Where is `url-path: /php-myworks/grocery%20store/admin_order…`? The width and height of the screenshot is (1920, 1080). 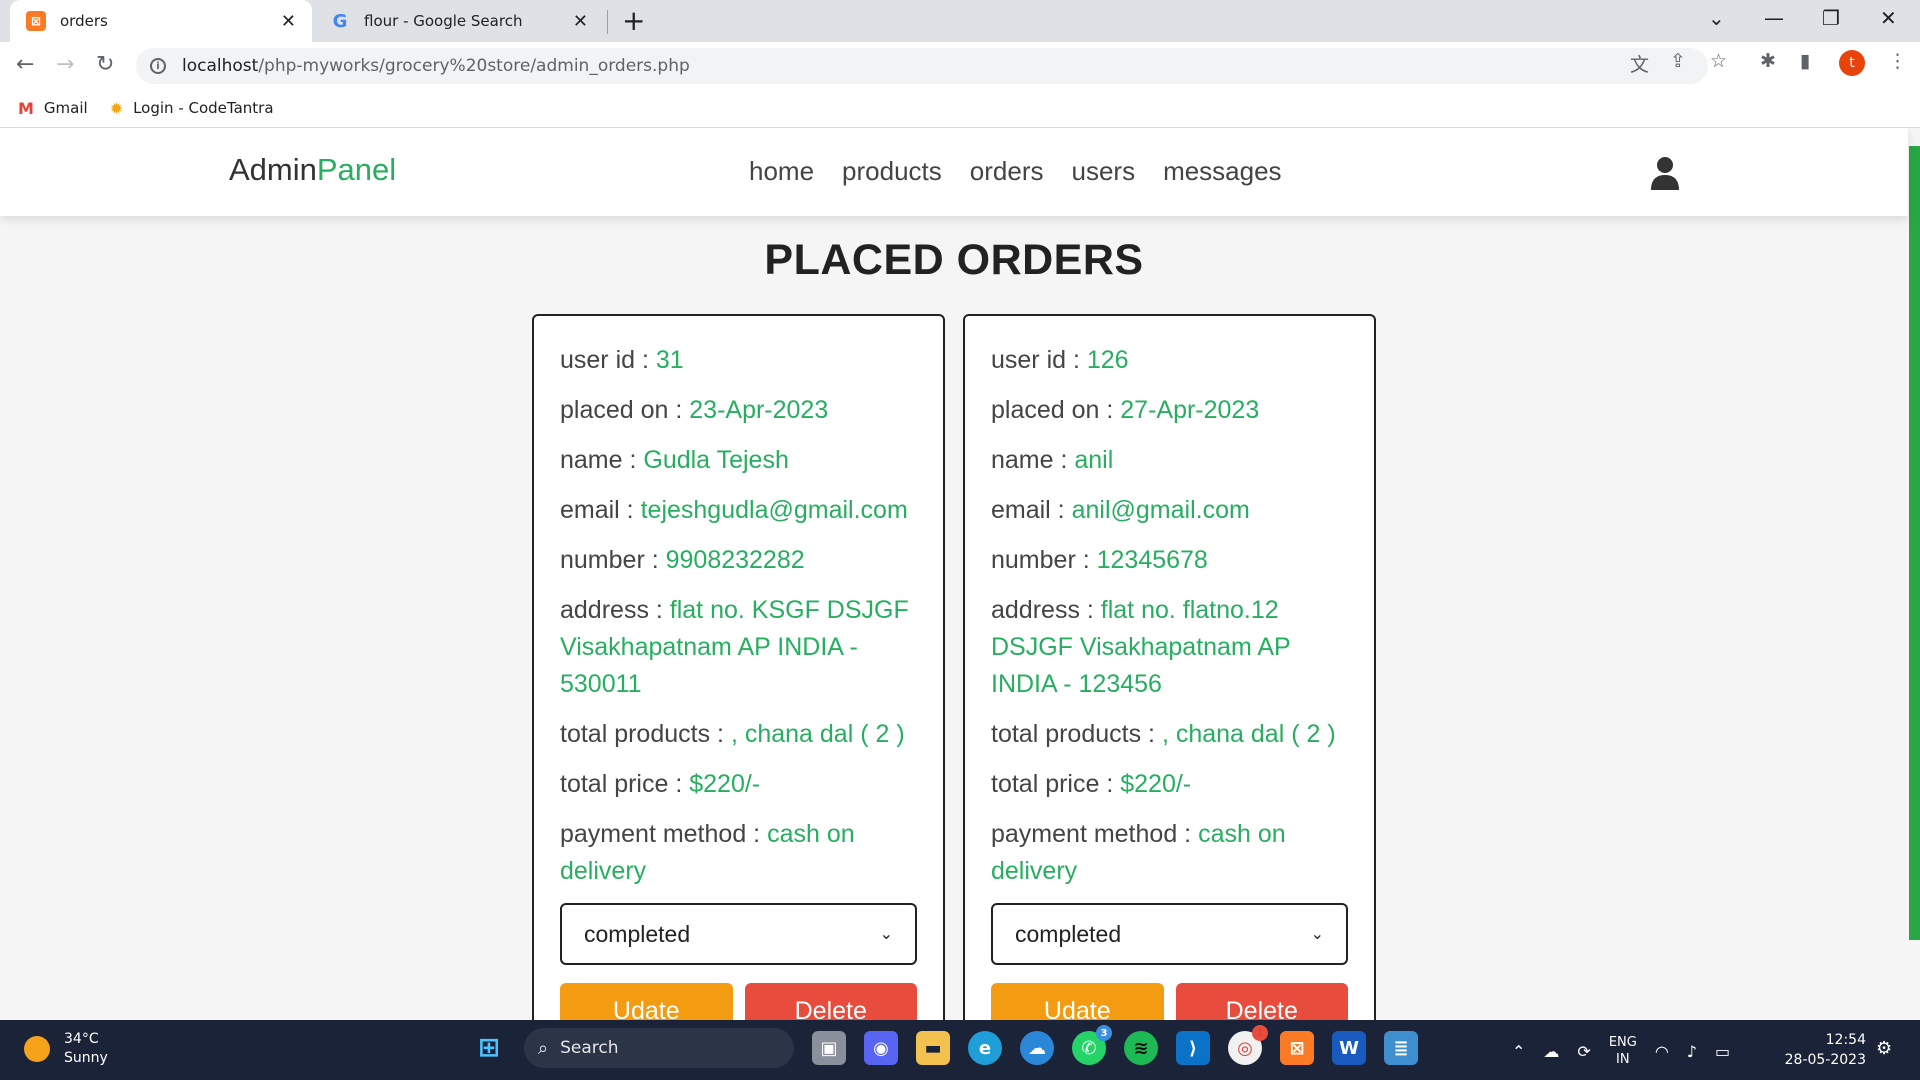 url-path: /php-myworks/grocery%20store/admin_order… is located at coordinates (474, 66).